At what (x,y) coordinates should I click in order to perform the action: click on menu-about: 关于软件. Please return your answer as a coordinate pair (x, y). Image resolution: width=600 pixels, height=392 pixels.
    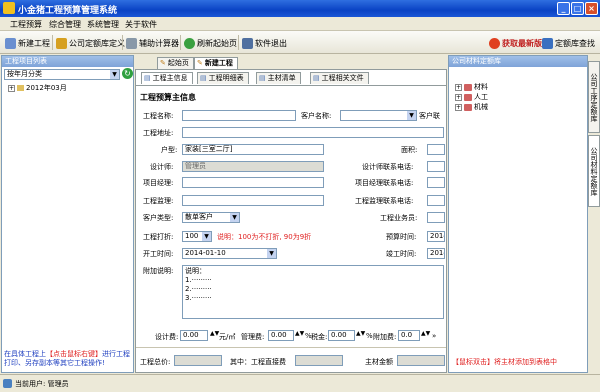
    Looking at the image, I should click on (141, 24).